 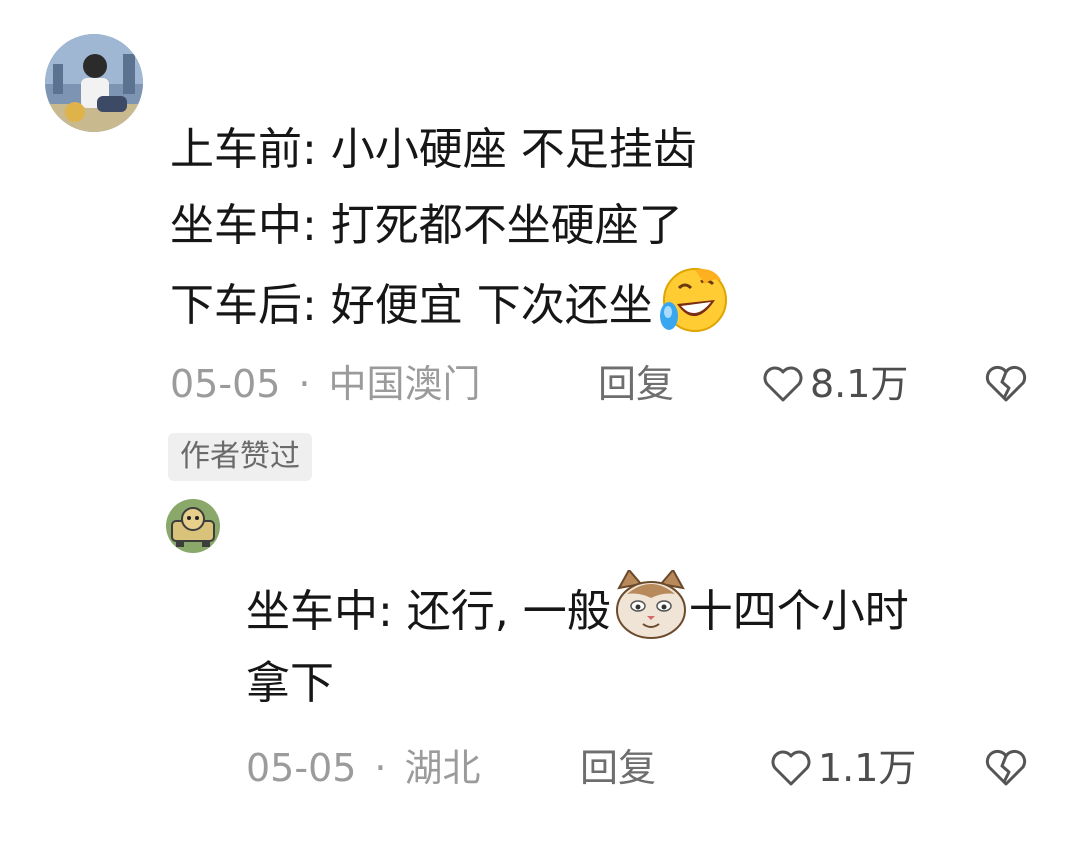 I want to click on like-button: 8.1万, so click(x=835, y=384).